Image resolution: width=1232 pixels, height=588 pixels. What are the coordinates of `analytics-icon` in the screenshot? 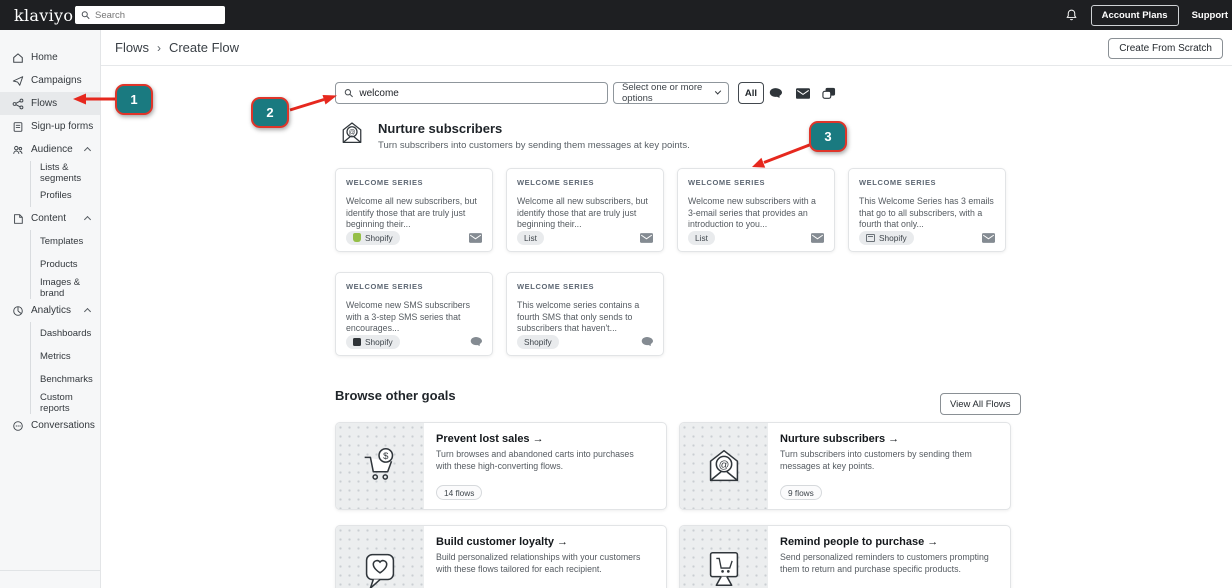 It's located at (17, 311).